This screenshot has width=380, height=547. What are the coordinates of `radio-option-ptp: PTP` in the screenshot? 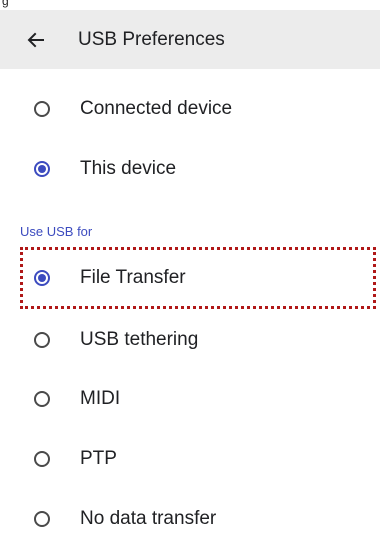 It's located at (190, 459).